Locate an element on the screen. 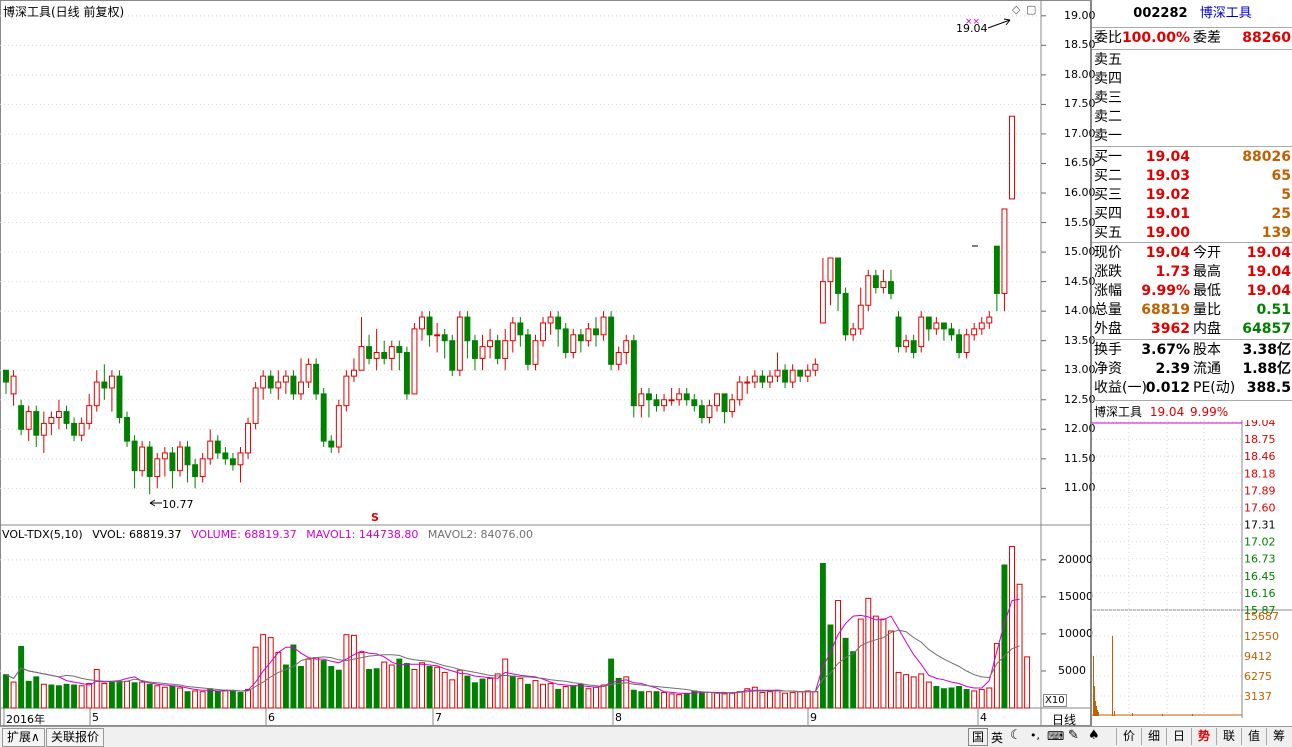  stat-label: 现价 is located at coordinates (1108, 253).